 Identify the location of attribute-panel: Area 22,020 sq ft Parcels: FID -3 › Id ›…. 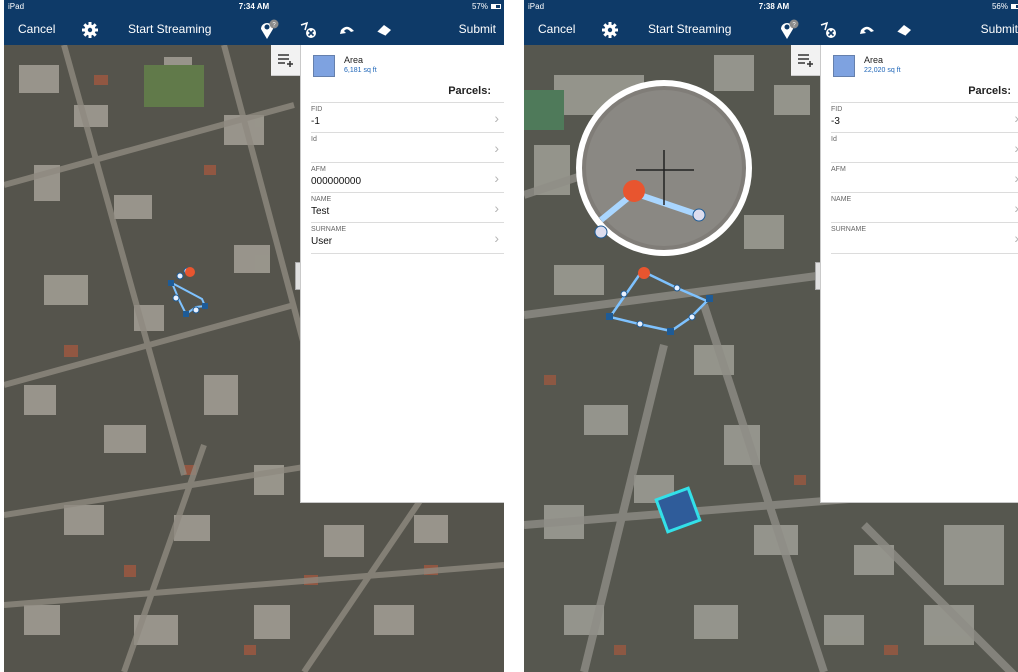
(919, 274).